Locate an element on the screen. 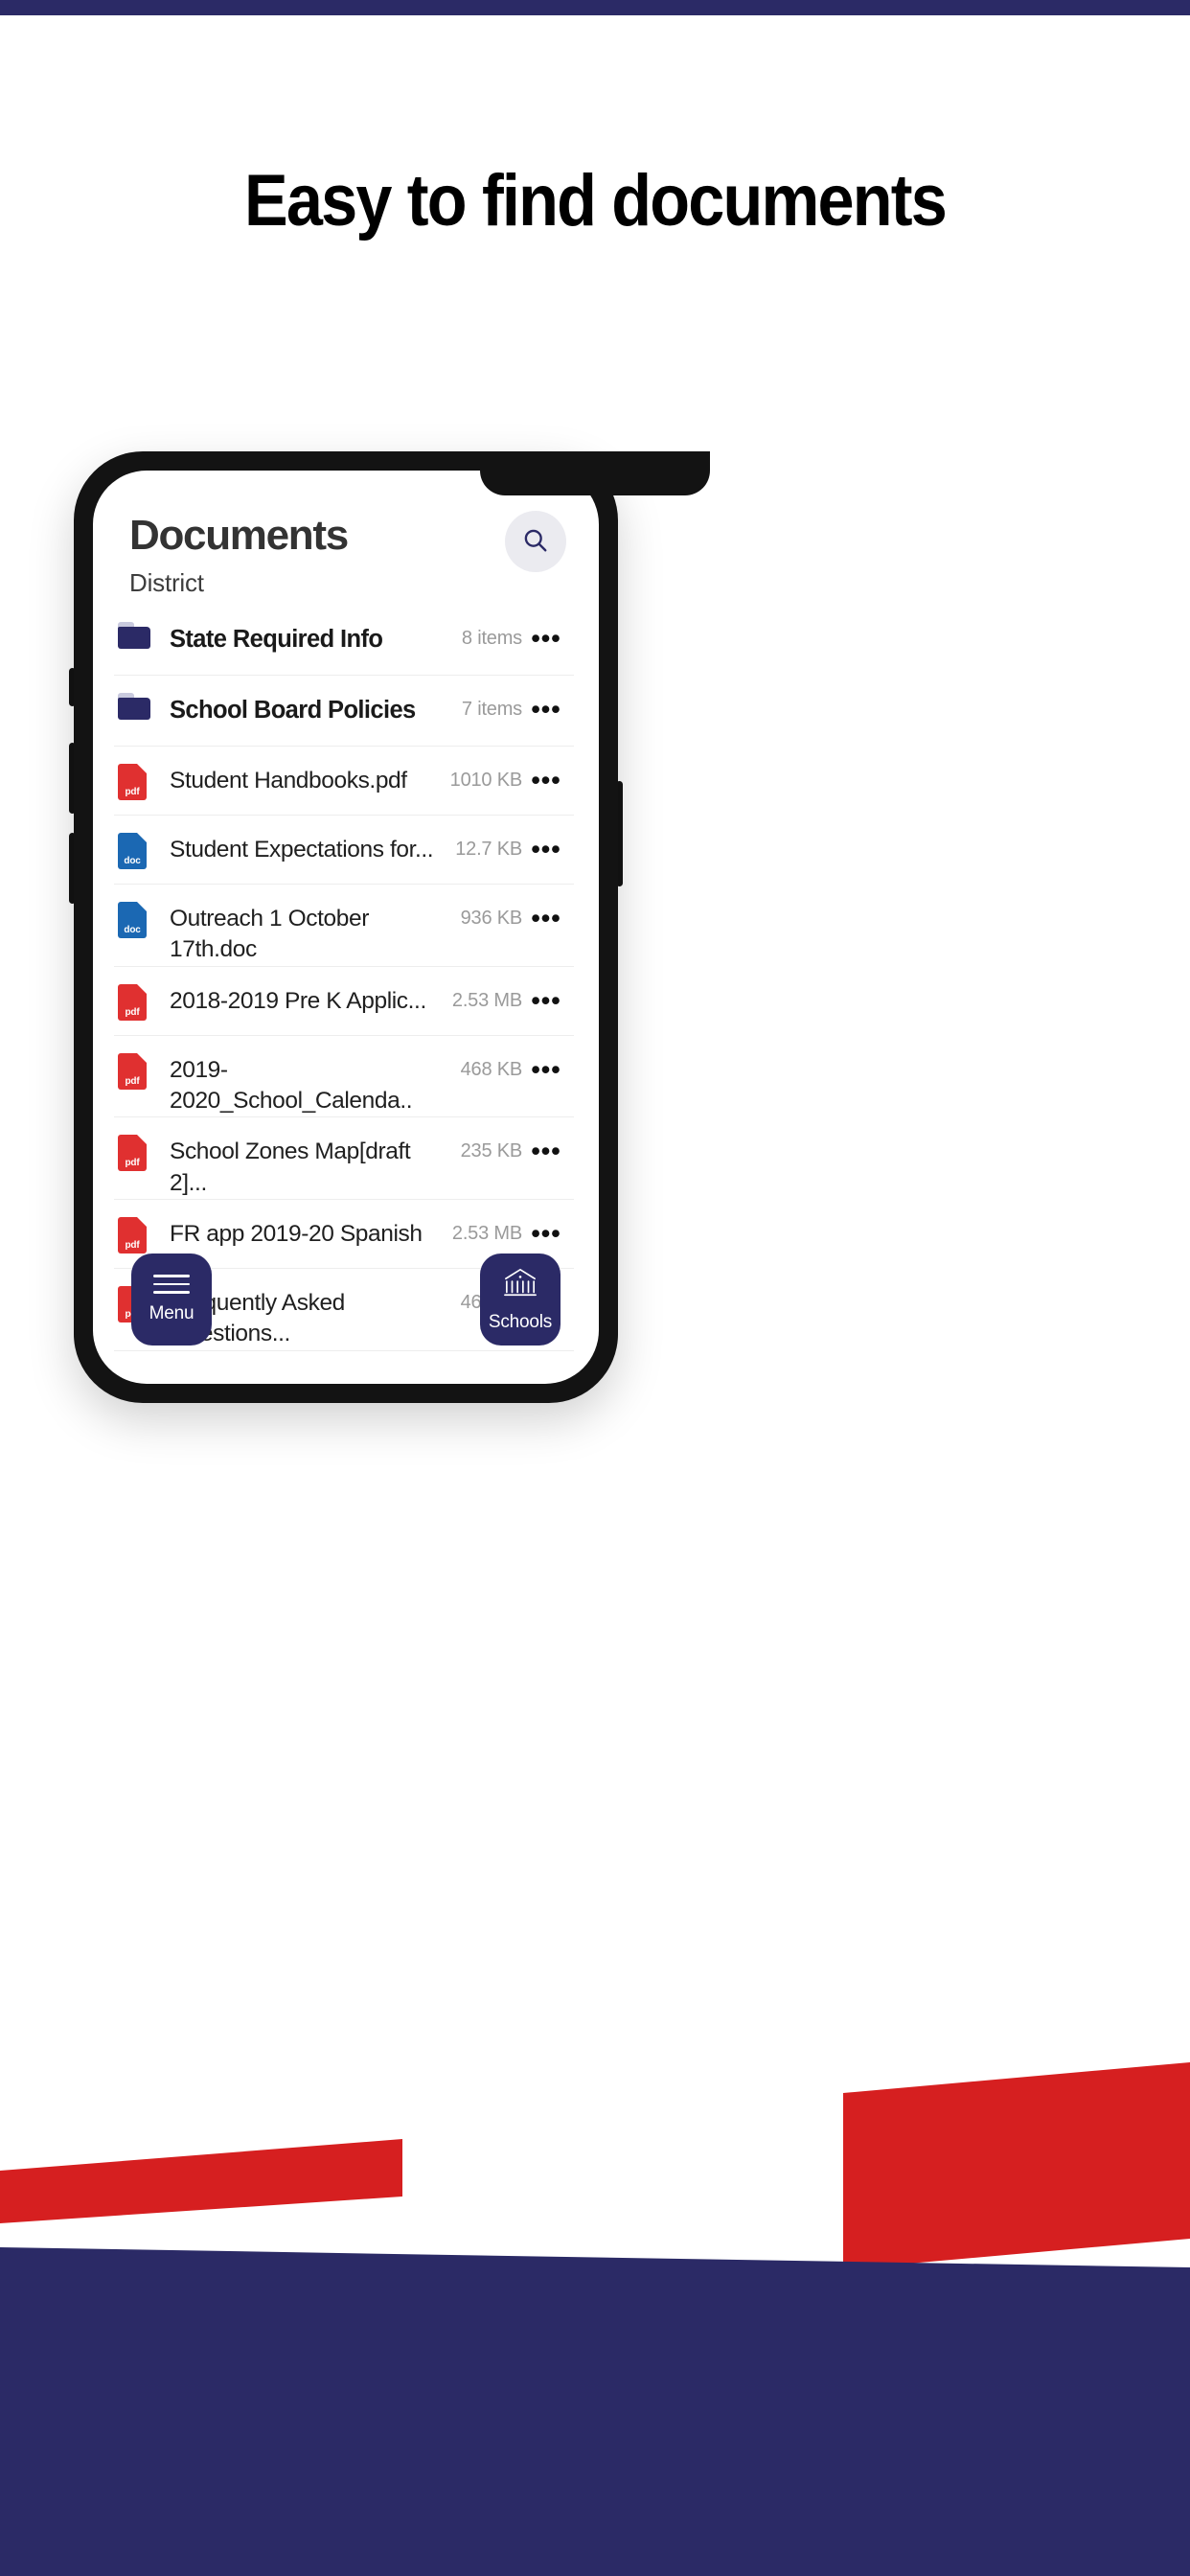 The image size is (1190, 2576). folder-row: School Board Policies 7 items ••• is located at coordinates (344, 711).